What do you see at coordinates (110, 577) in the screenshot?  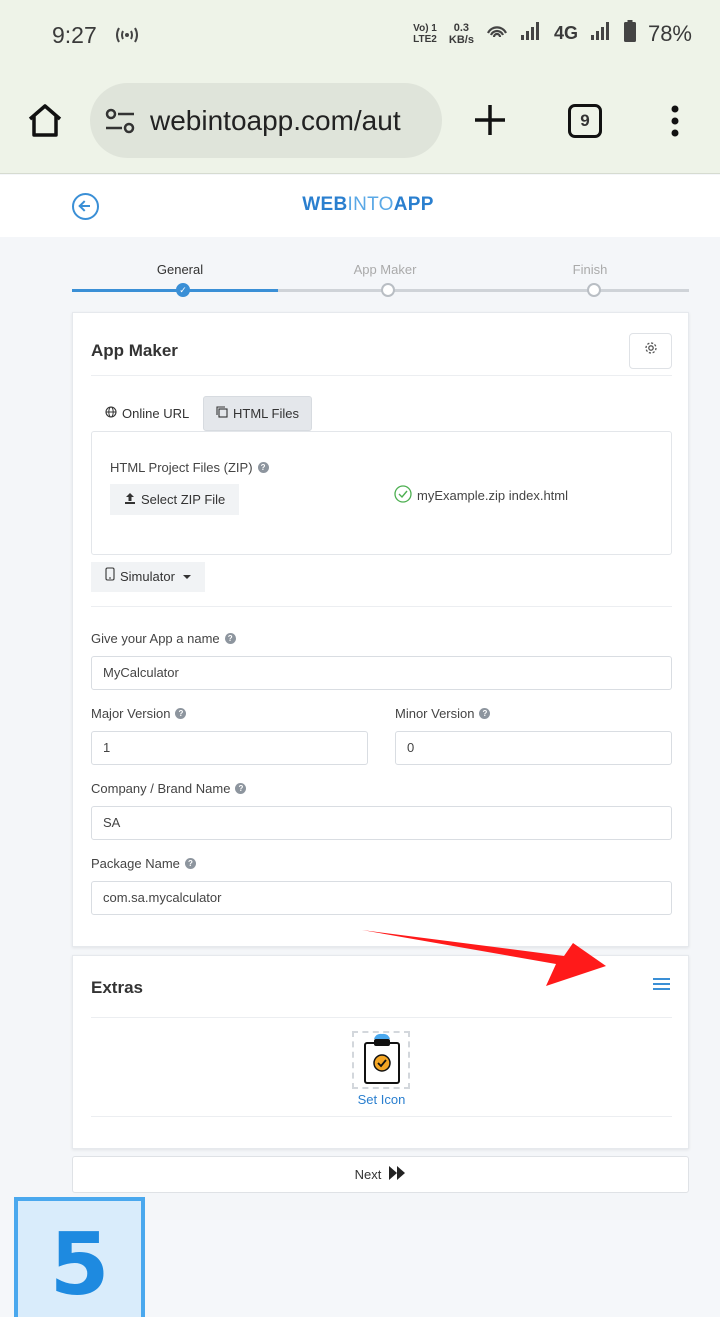 I see `mobile-icon` at bounding box center [110, 577].